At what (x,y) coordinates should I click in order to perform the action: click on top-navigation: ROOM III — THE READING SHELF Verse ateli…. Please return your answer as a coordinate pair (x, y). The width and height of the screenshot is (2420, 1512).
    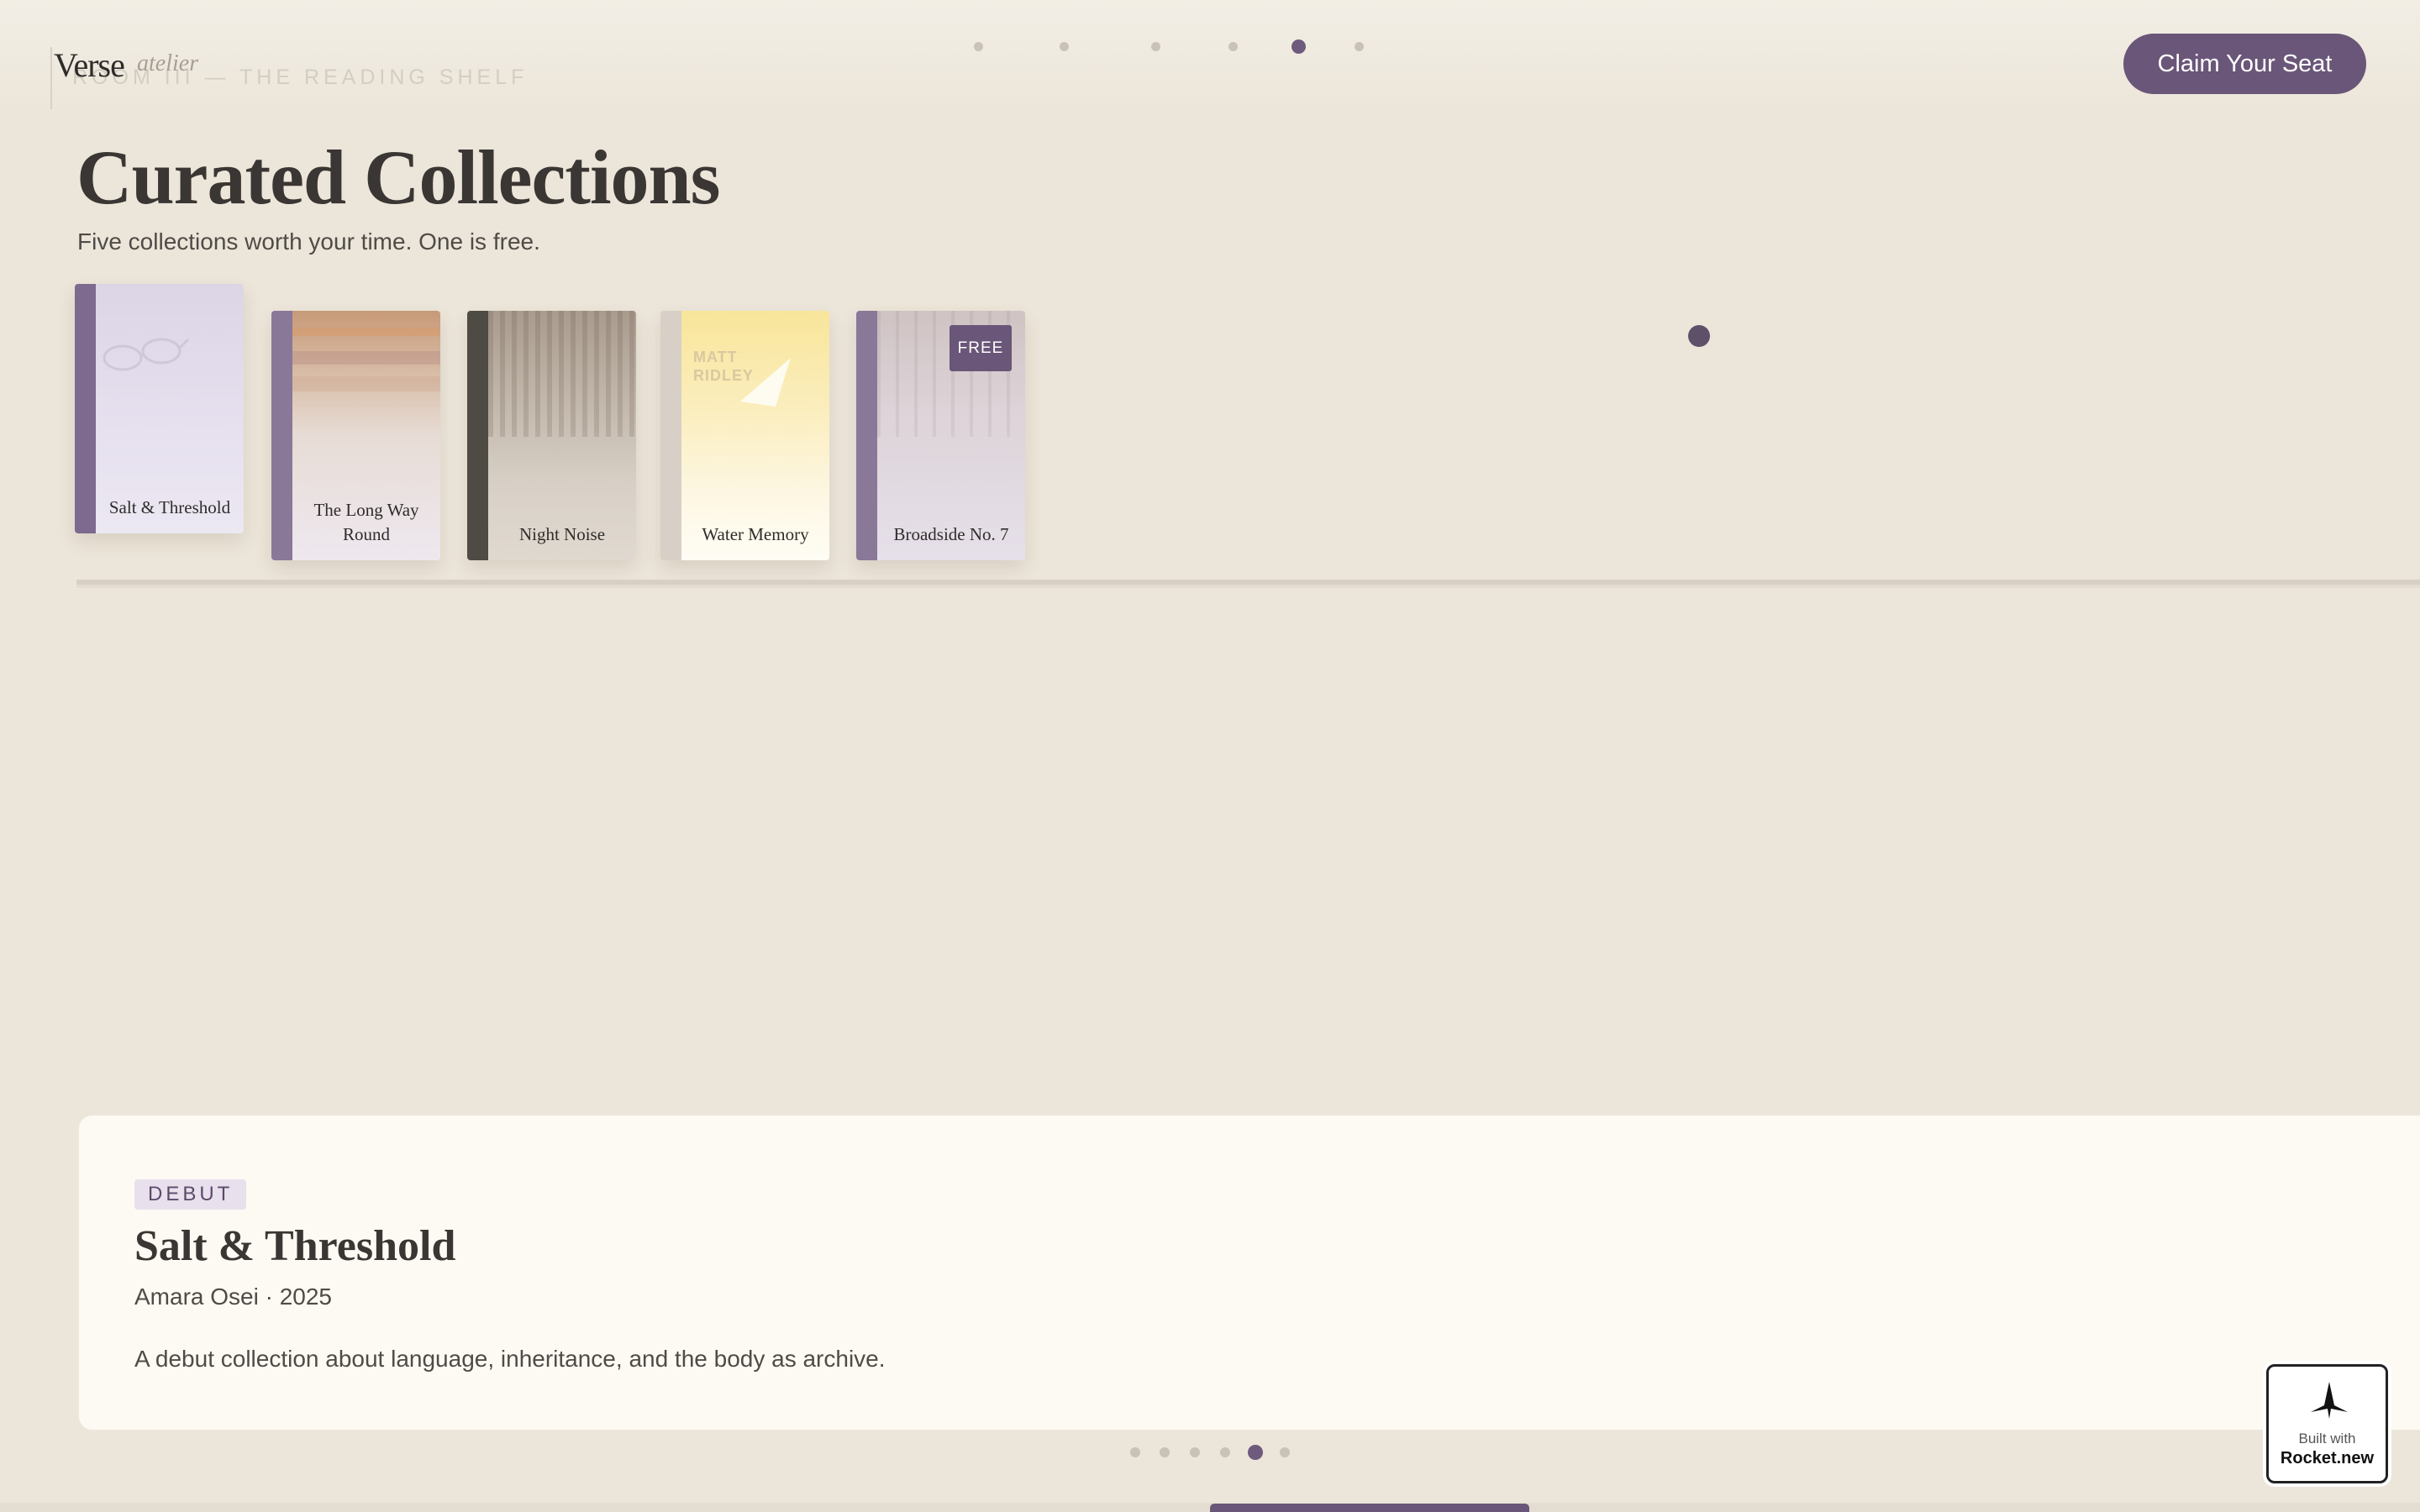
    Looking at the image, I should click on (1210, 59).